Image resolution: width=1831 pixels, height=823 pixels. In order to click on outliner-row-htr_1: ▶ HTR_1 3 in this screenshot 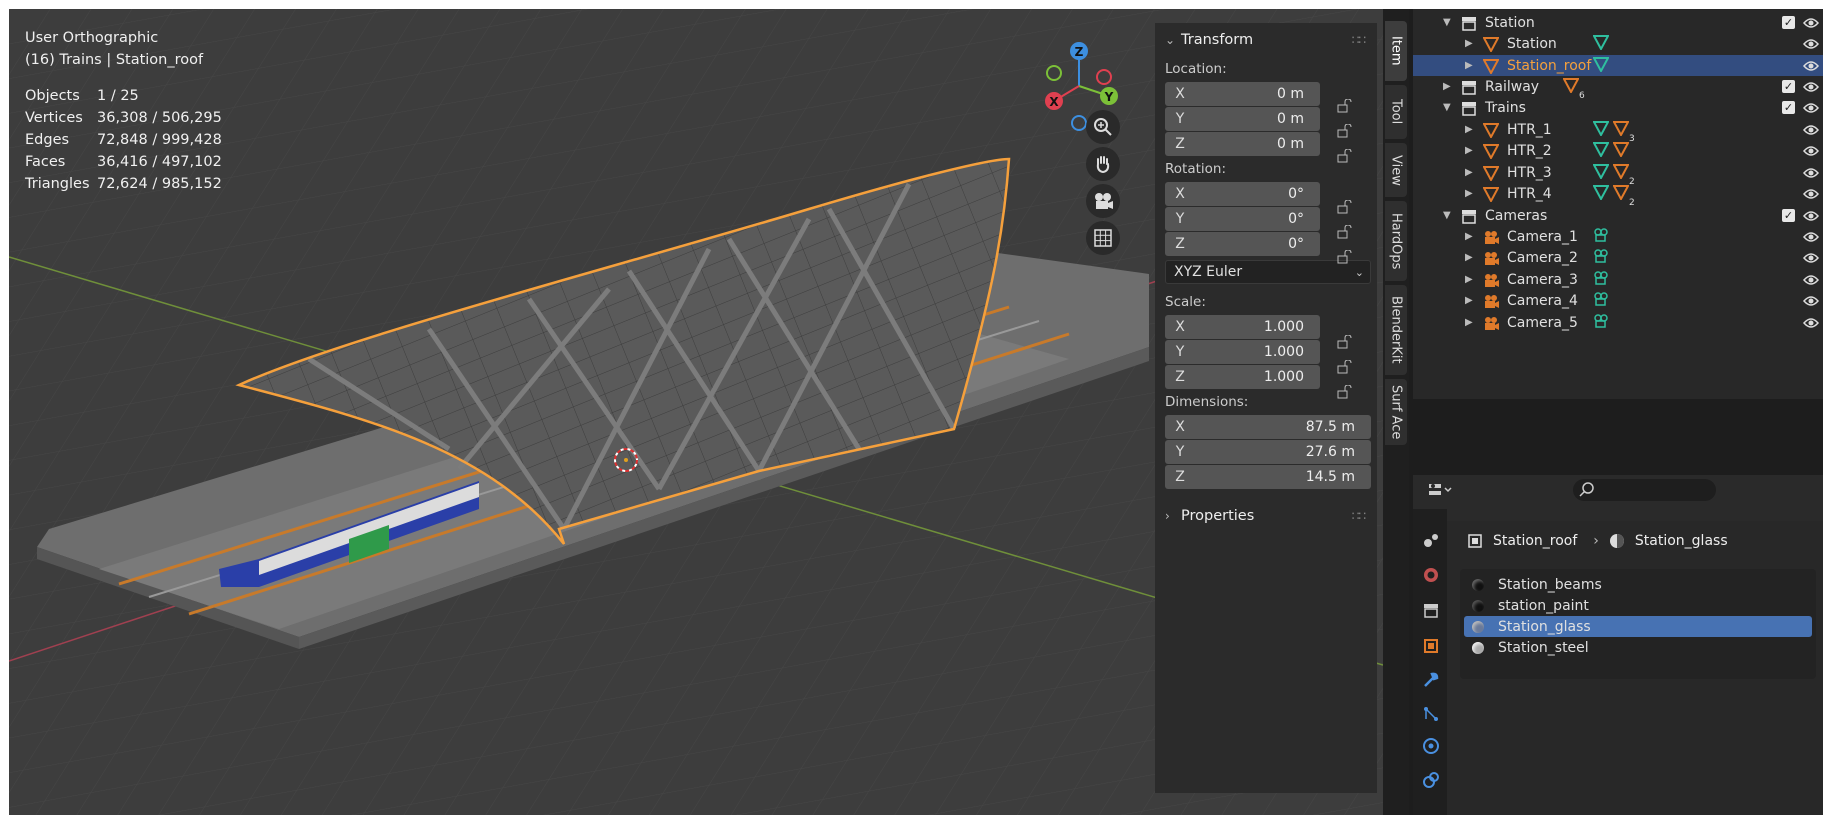, I will do `click(1618, 131)`.